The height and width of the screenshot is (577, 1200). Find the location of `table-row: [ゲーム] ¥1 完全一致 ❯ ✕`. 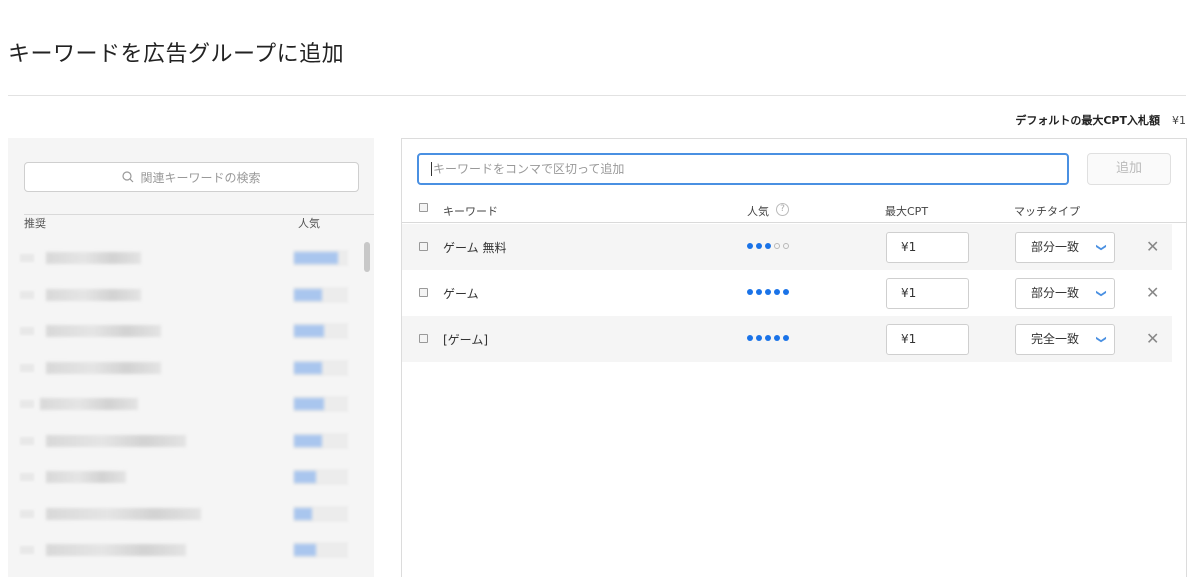

table-row: [ゲーム] ¥1 完全一致 ❯ ✕ is located at coordinates (787, 339).